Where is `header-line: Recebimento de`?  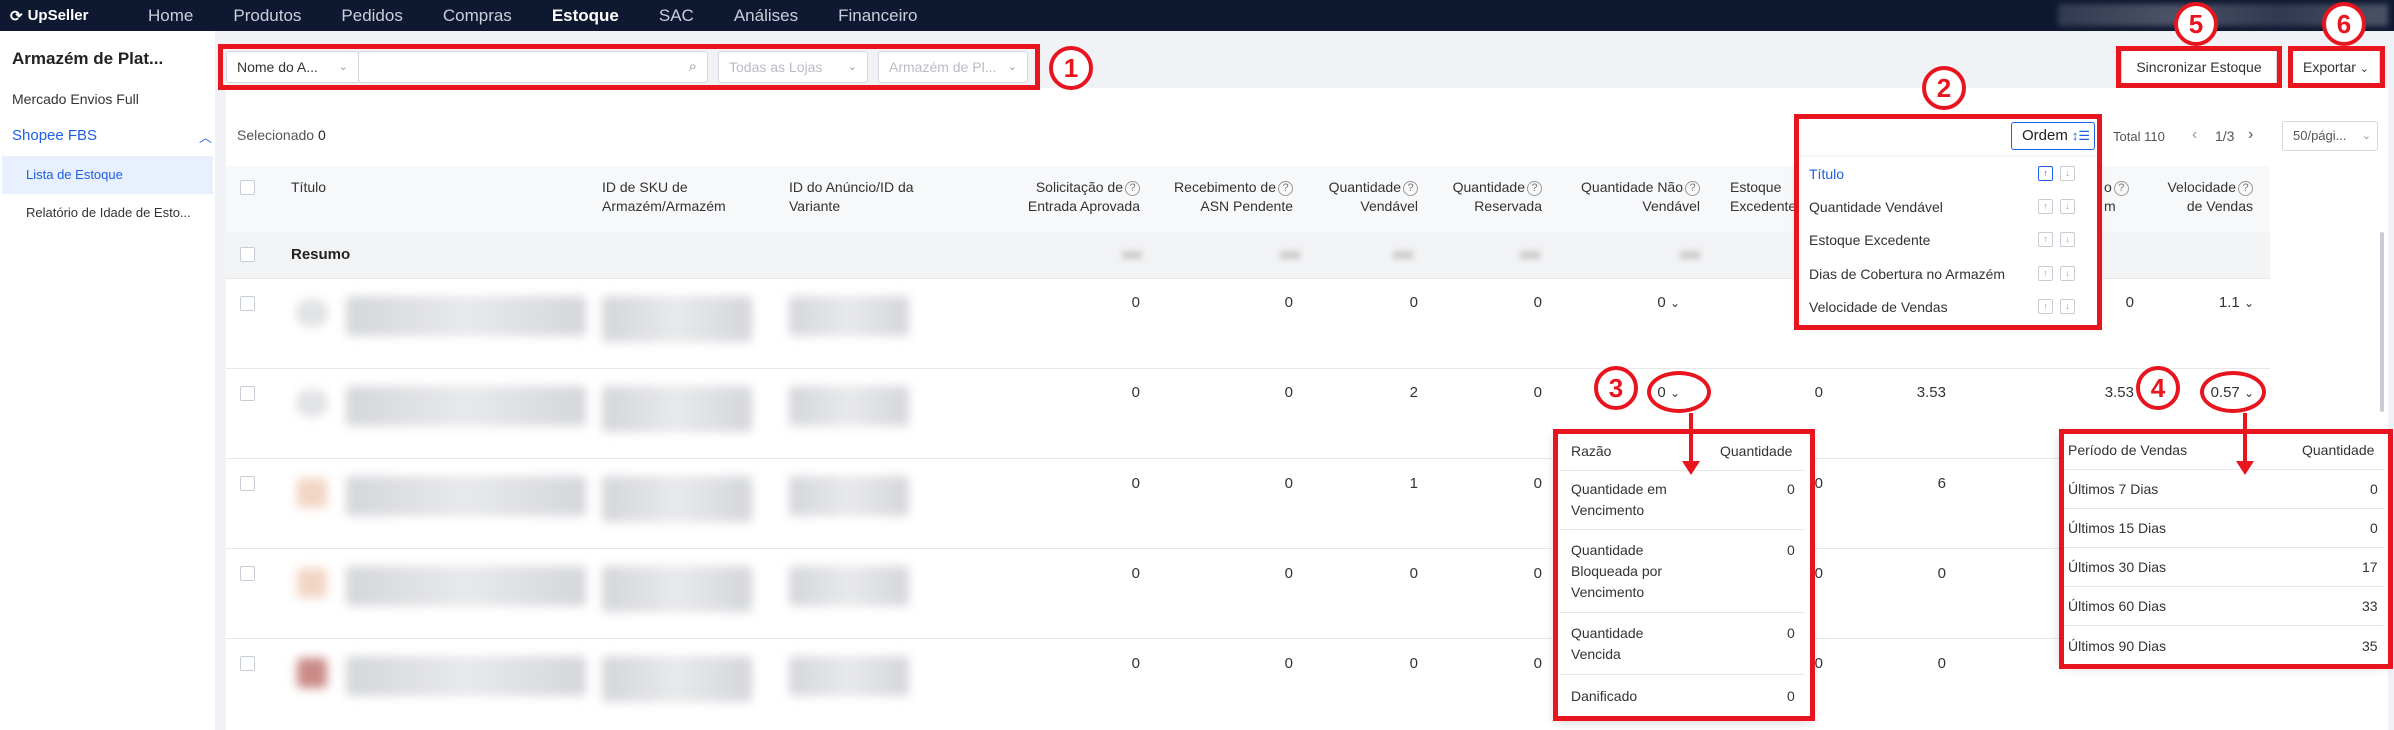
header-line: Recebimento de is located at coordinates (1225, 187).